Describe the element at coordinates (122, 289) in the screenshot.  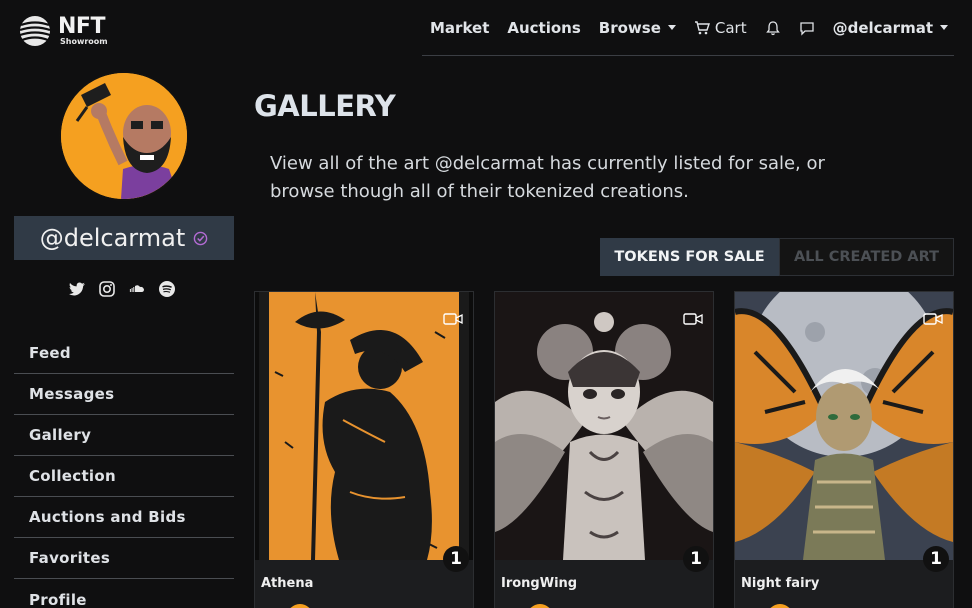
I see `social-links` at that location.